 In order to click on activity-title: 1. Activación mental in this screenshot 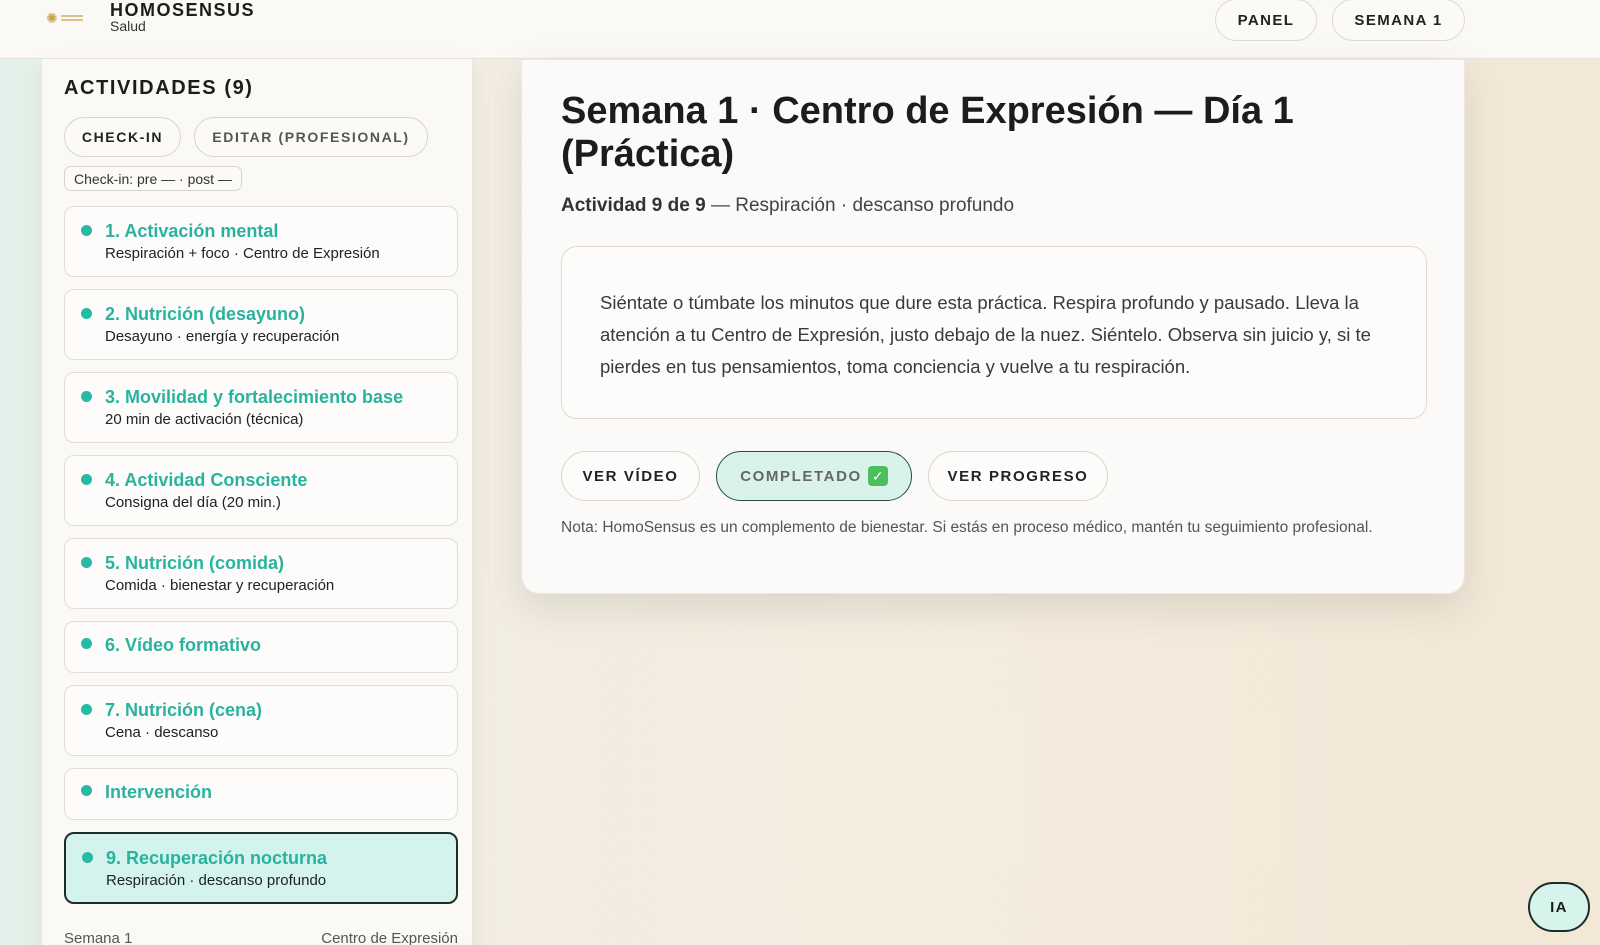, I will do `click(192, 231)`.